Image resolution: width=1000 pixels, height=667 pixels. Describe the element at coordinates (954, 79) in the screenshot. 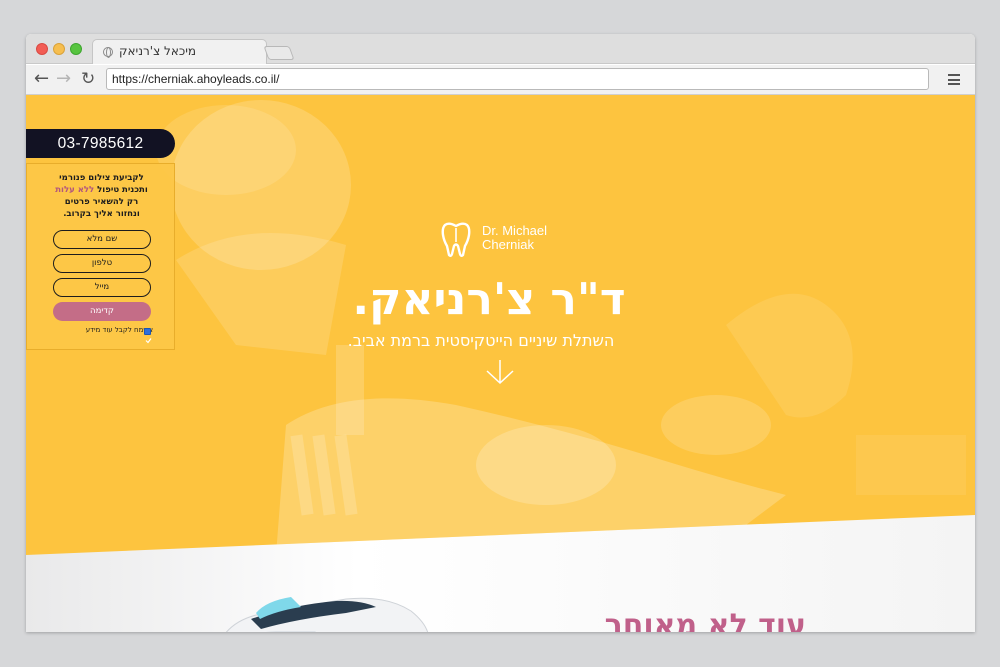

I see `hamburger-menu-icon` at that location.